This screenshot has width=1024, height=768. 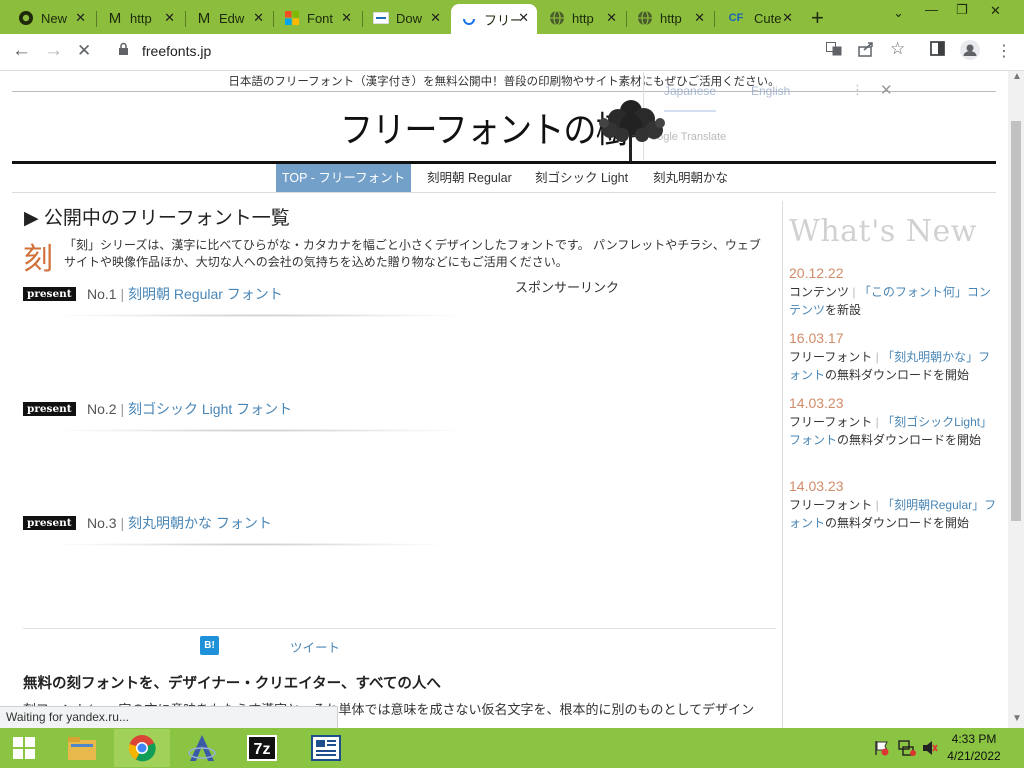 I want to click on tab-search-icon: ⌄, so click(x=898, y=13).